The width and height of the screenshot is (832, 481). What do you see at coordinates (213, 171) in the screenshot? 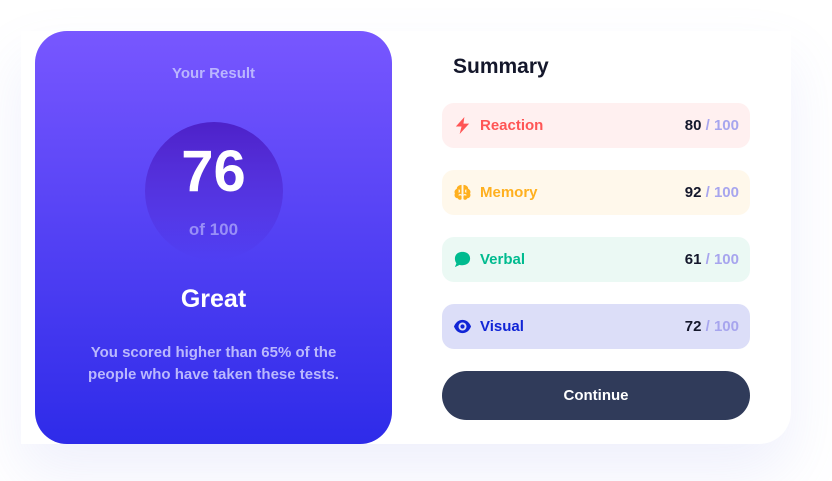
I see `score-value: 76` at bounding box center [213, 171].